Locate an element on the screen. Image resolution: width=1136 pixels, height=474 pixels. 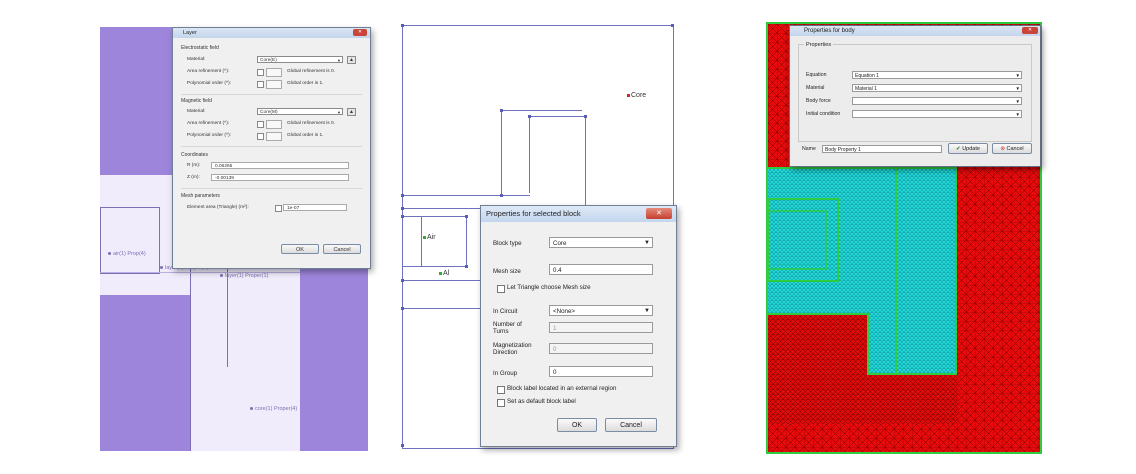
mesh-size-field: 0.4 is located at coordinates (601, 269).